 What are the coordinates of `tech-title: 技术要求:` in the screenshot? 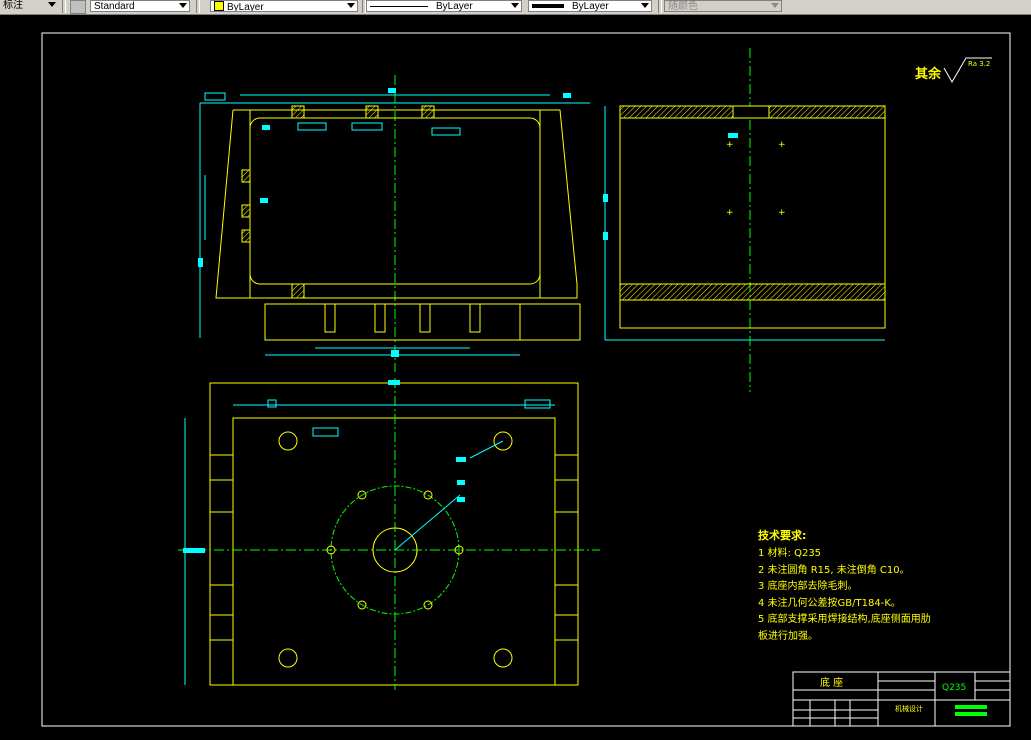 It's located at (782, 535).